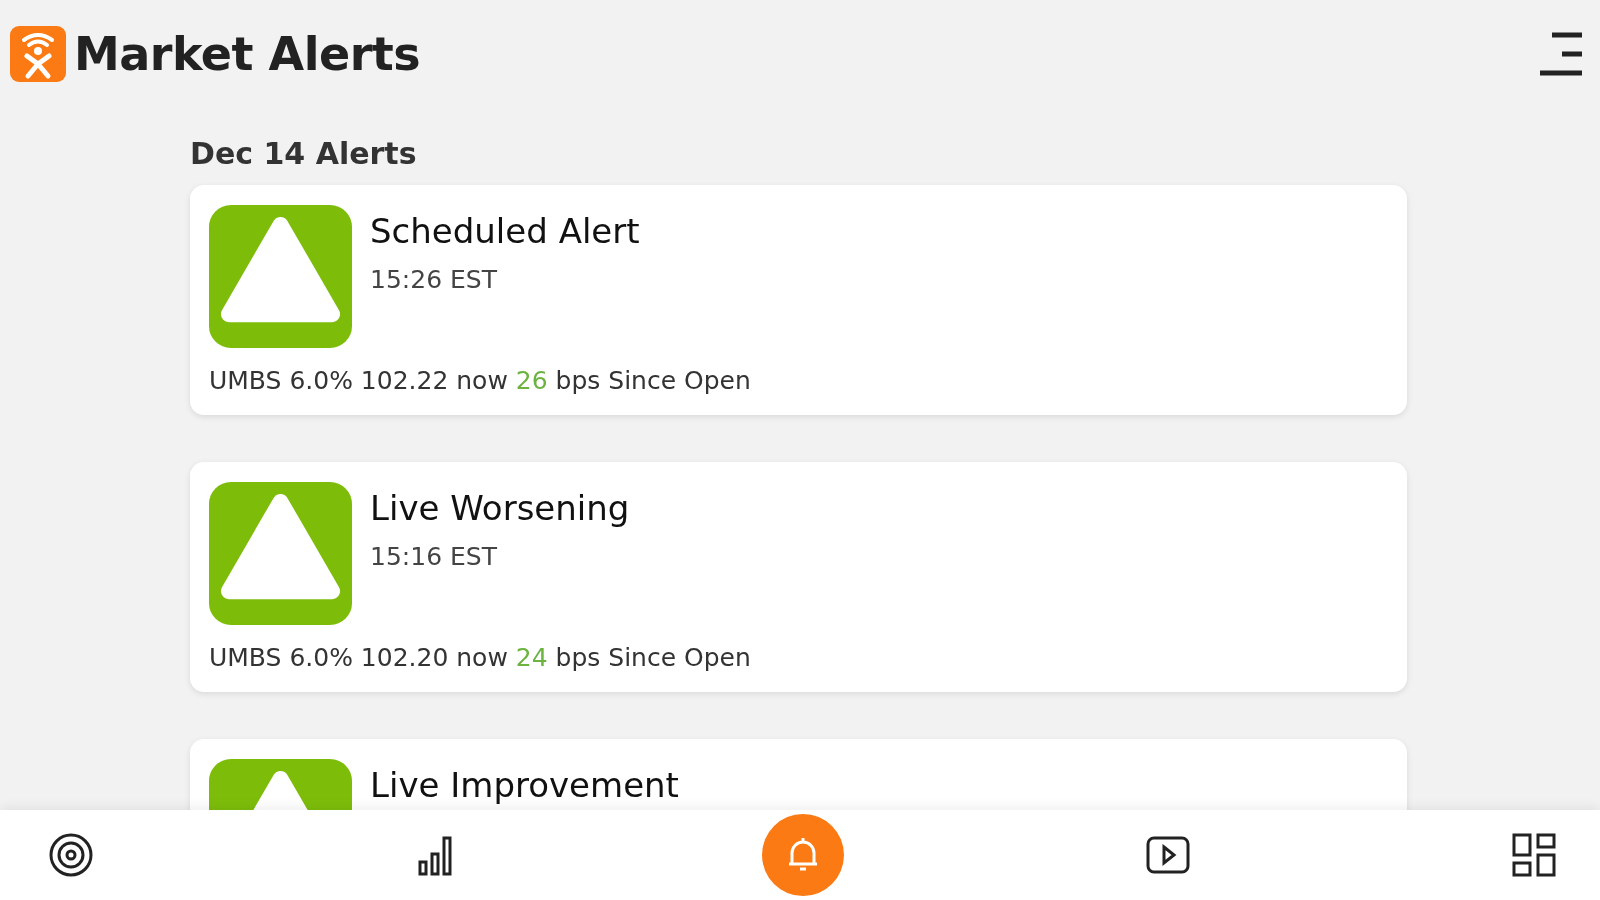 The width and height of the screenshot is (1600, 900). What do you see at coordinates (247, 54) in the screenshot?
I see `app-title: Market Alerts` at bounding box center [247, 54].